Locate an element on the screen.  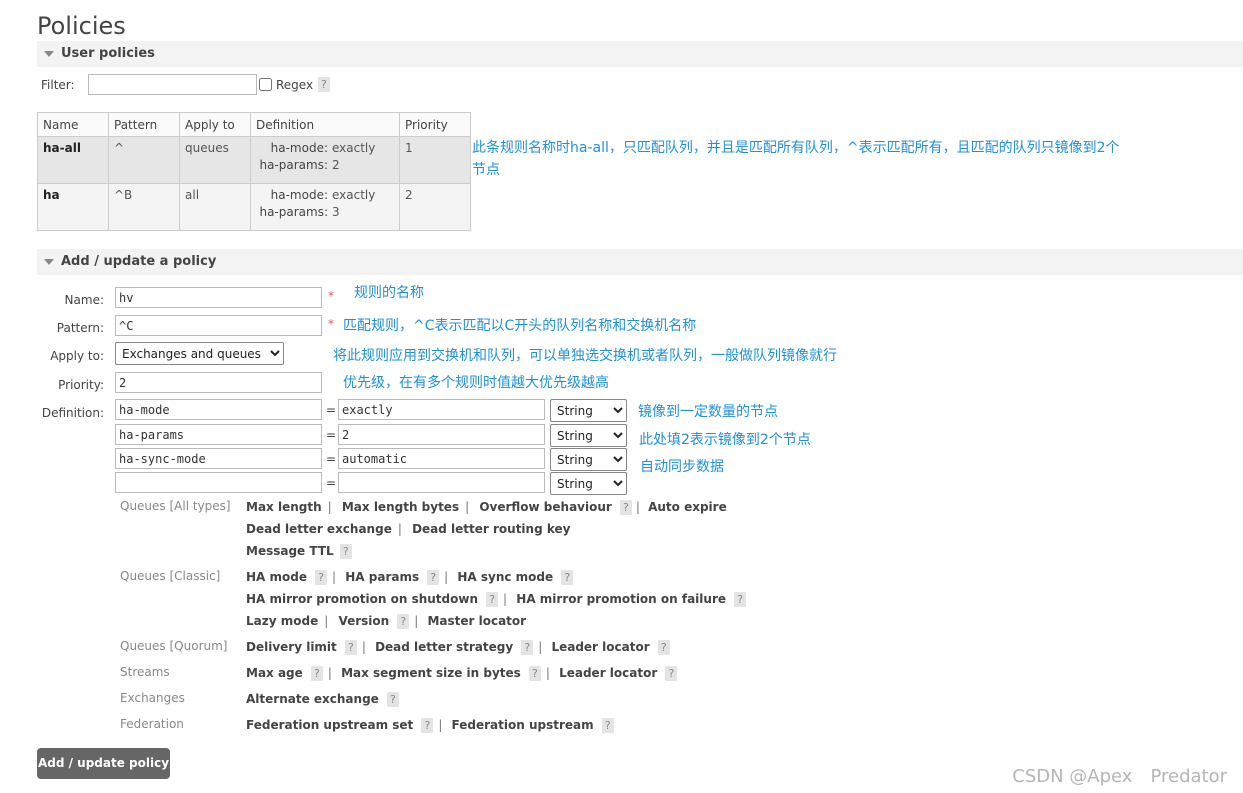
option-dead-letter-exchange: Dead letter exchange is located at coordinates (319, 529).